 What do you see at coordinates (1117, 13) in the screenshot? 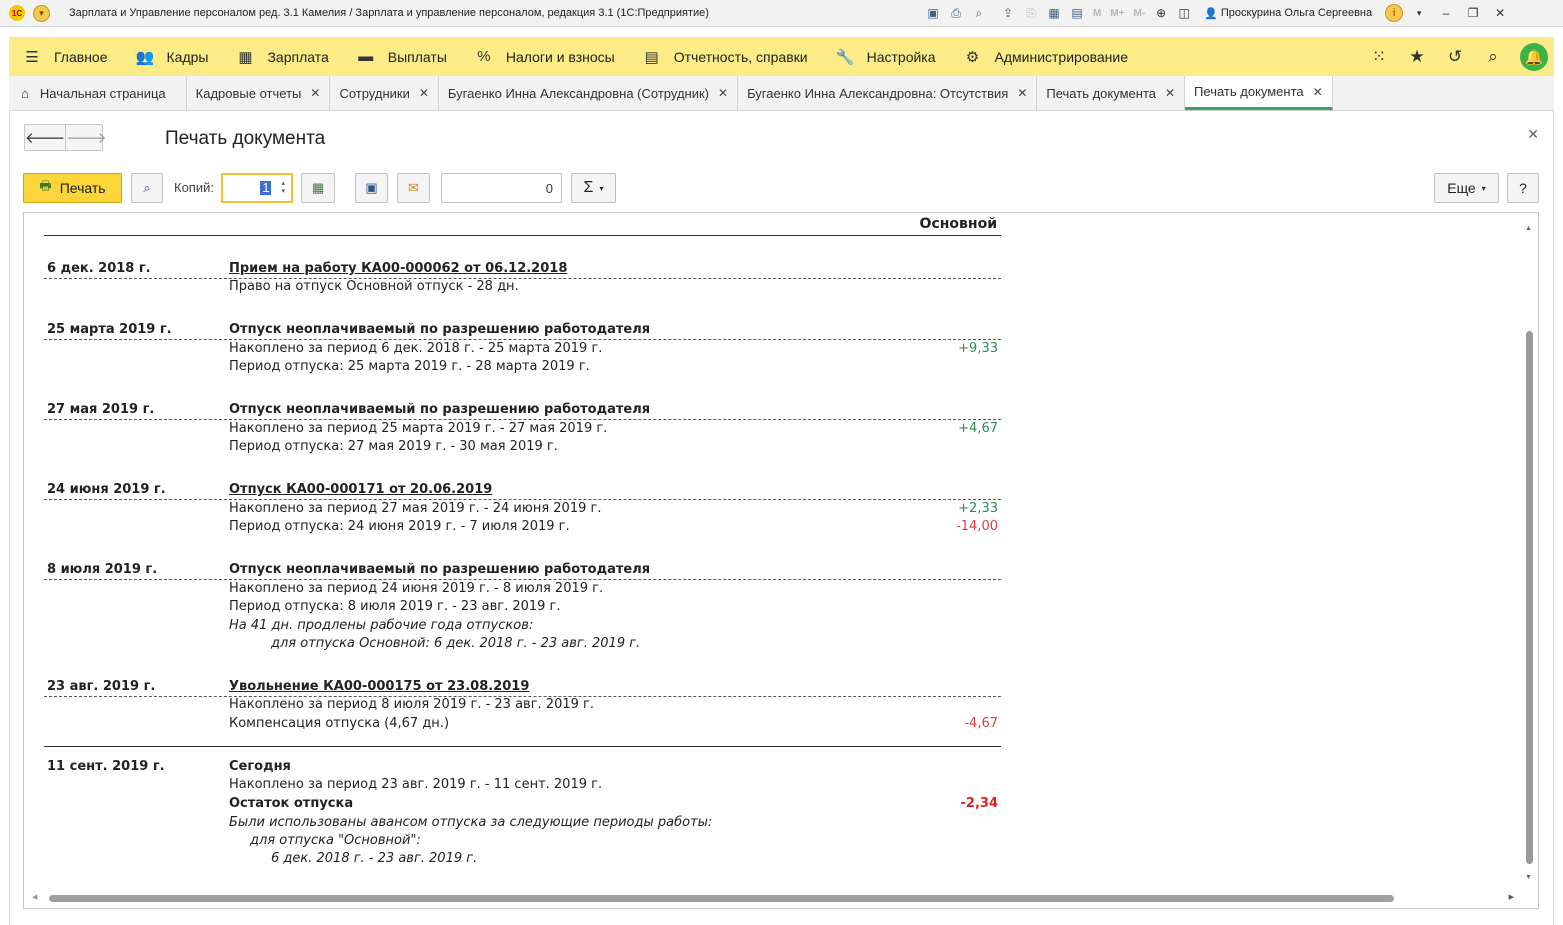
I see `memory-button-m-plus: M+` at bounding box center [1117, 13].